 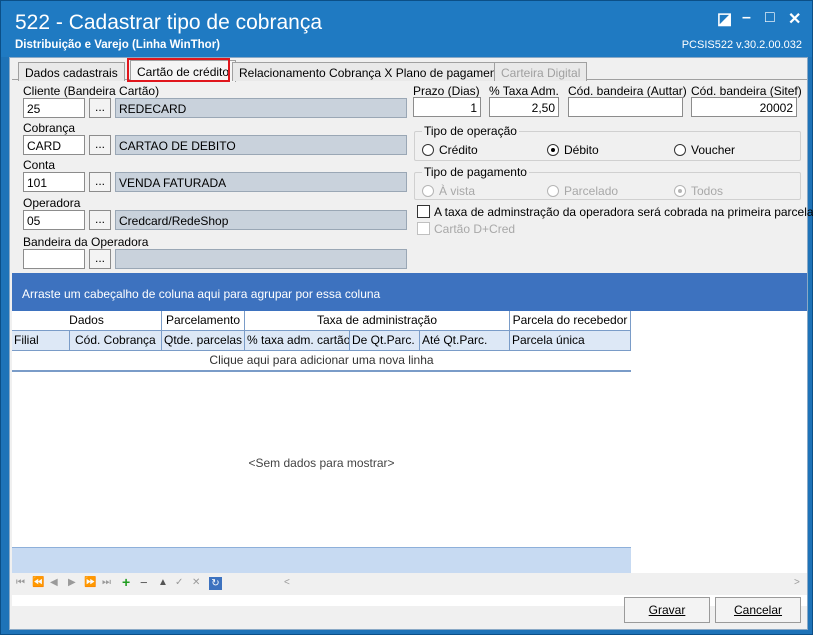 What do you see at coordinates (261, 145) in the screenshot?
I see `cobranca-description: CARTAO DE DEBITO` at bounding box center [261, 145].